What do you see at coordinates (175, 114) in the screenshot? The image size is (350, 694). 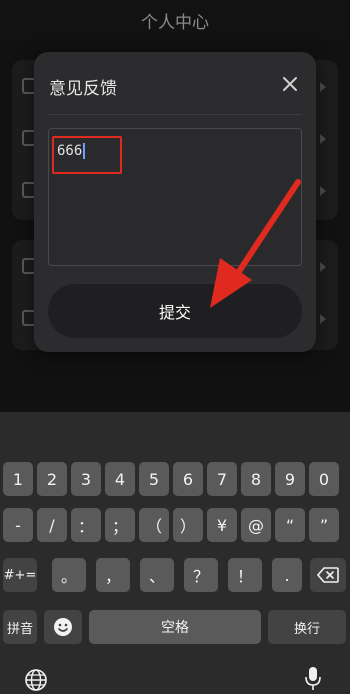 I see `dialog-divider` at bounding box center [175, 114].